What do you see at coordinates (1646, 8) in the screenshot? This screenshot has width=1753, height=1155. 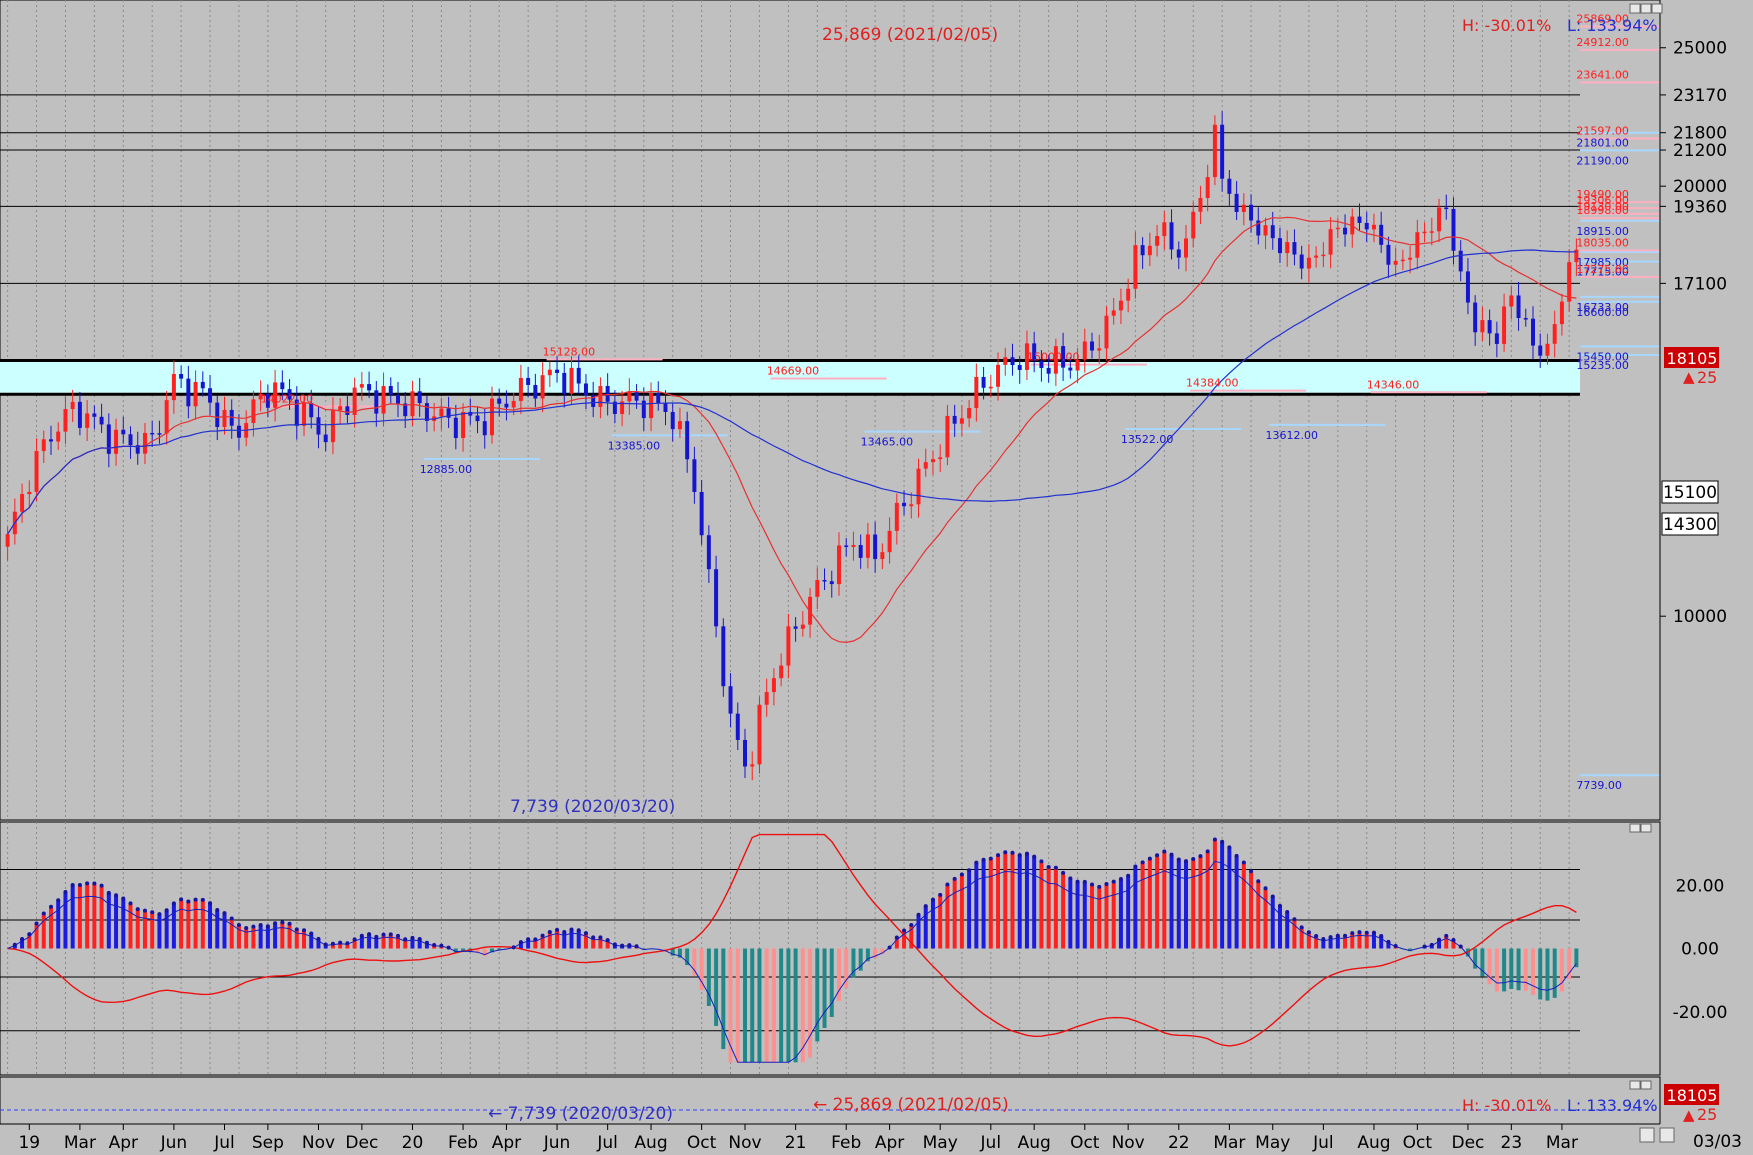 I see `main-panel-buttons` at bounding box center [1646, 8].